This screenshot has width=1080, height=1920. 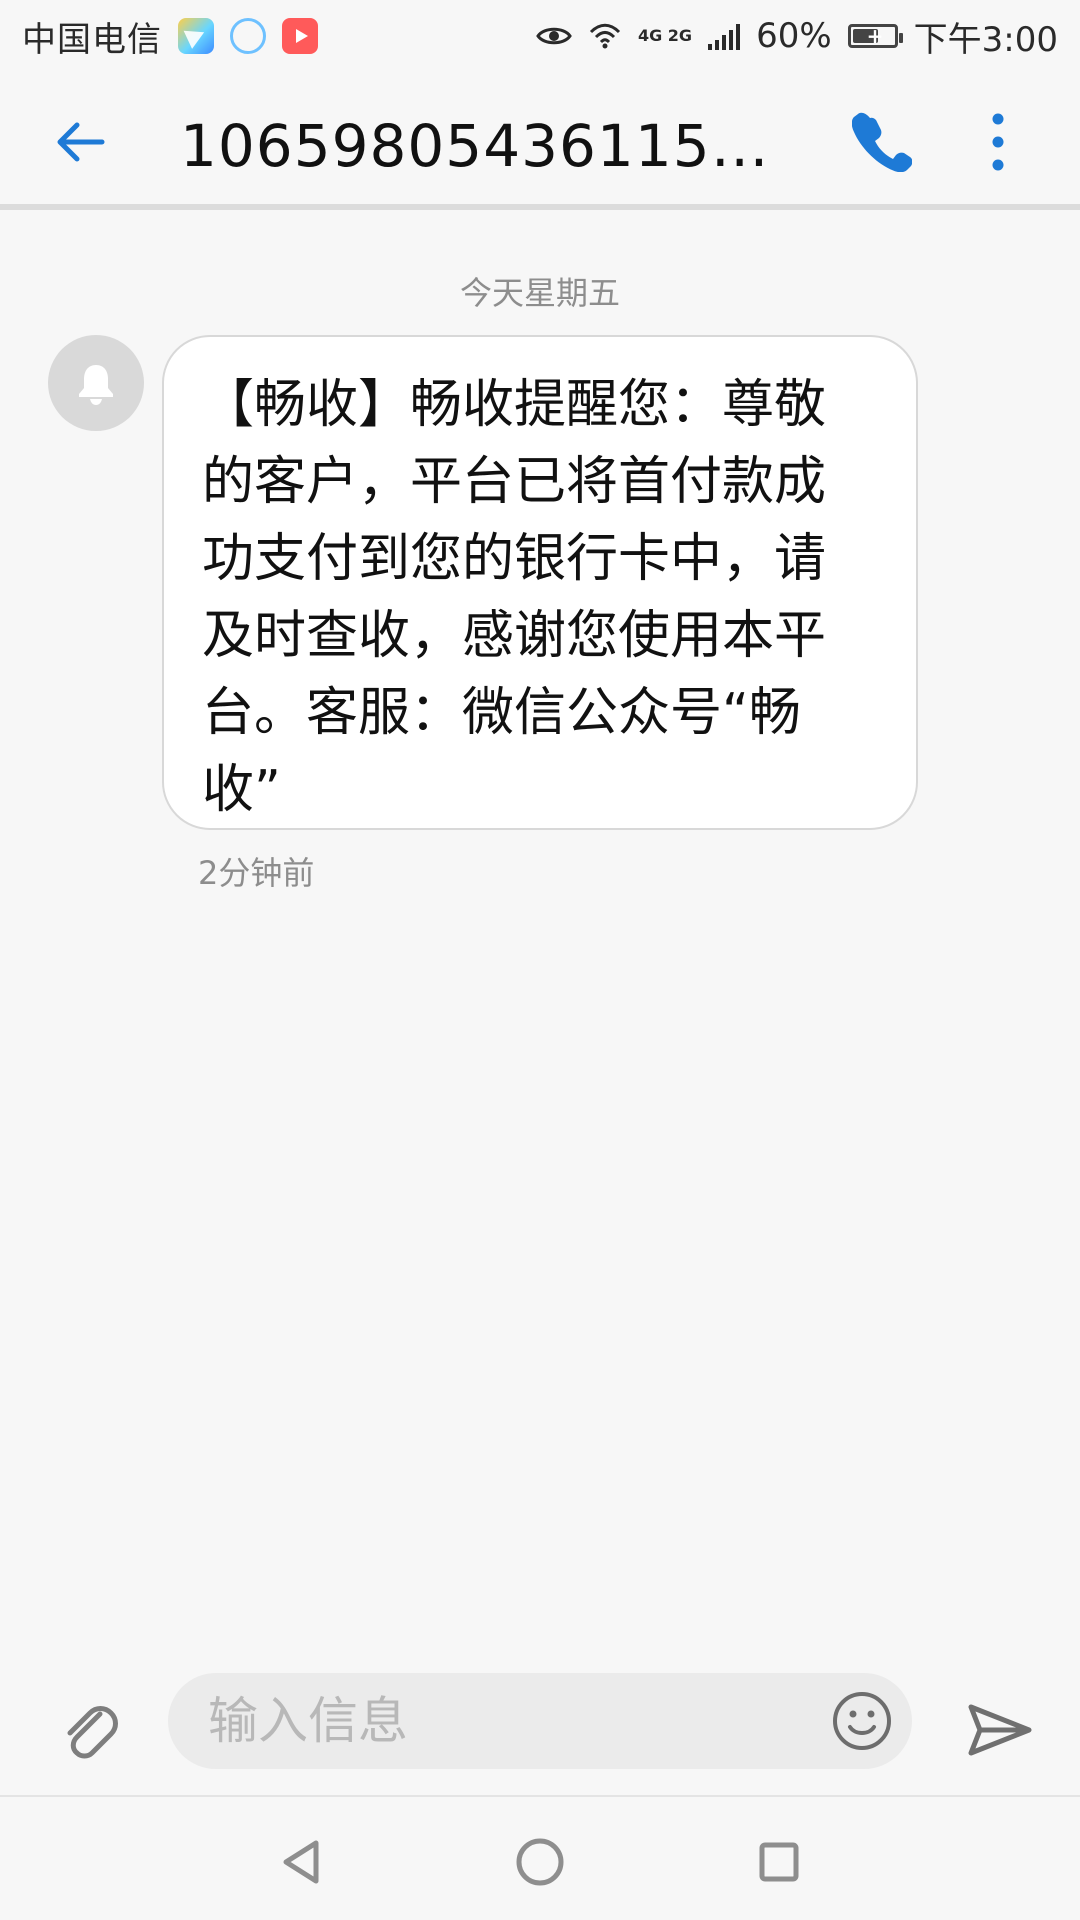 What do you see at coordinates (300, 36) in the screenshot?
I see `video-app-icon` at bounding box center [300, 36].